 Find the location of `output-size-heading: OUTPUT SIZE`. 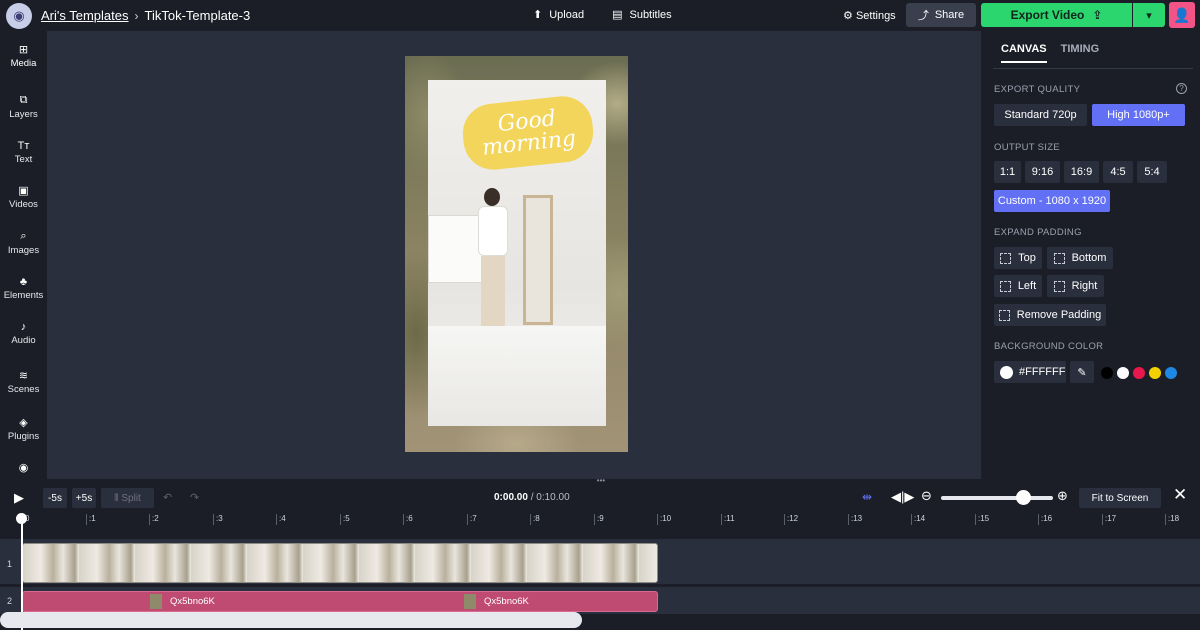

output-size-heading: OUTPUT SIZE is located at coordinates (1027, 147).